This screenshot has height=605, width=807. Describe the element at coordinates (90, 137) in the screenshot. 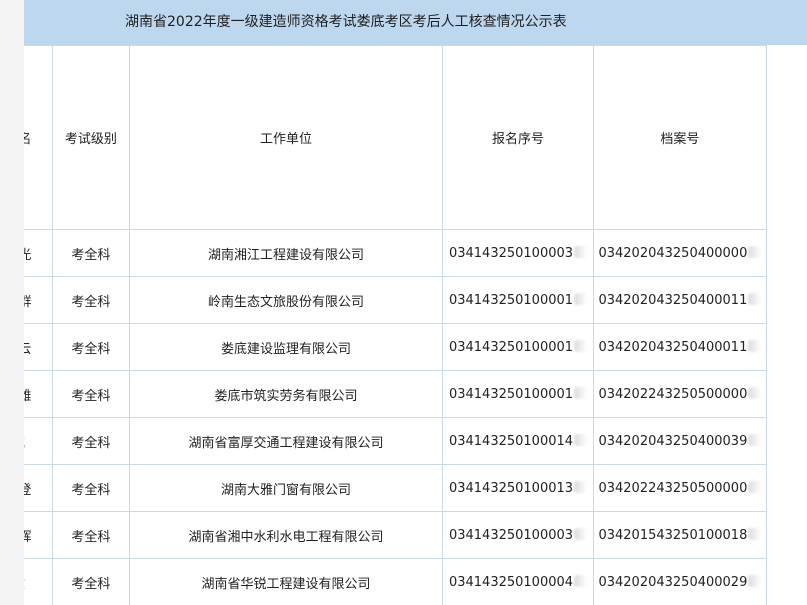

I see `header-level: 考试级别` at that location.